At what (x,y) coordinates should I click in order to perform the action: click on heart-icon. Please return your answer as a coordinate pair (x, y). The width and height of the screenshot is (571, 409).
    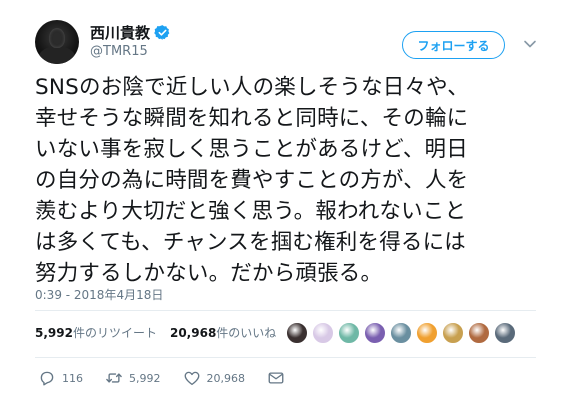
    Looking at the image, I should click on (191, 378).